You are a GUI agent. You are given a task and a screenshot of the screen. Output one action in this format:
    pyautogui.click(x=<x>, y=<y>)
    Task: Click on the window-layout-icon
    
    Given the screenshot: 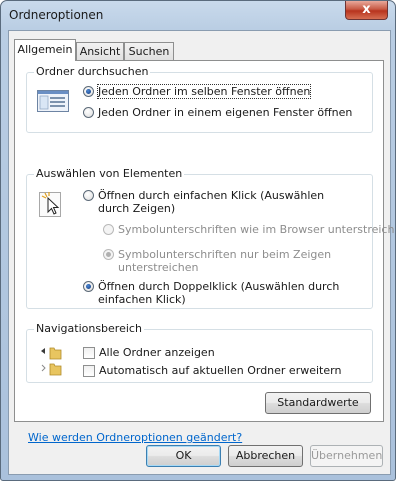 What is the action you would take?
    pyautogui.click(x=53, y=101)
    